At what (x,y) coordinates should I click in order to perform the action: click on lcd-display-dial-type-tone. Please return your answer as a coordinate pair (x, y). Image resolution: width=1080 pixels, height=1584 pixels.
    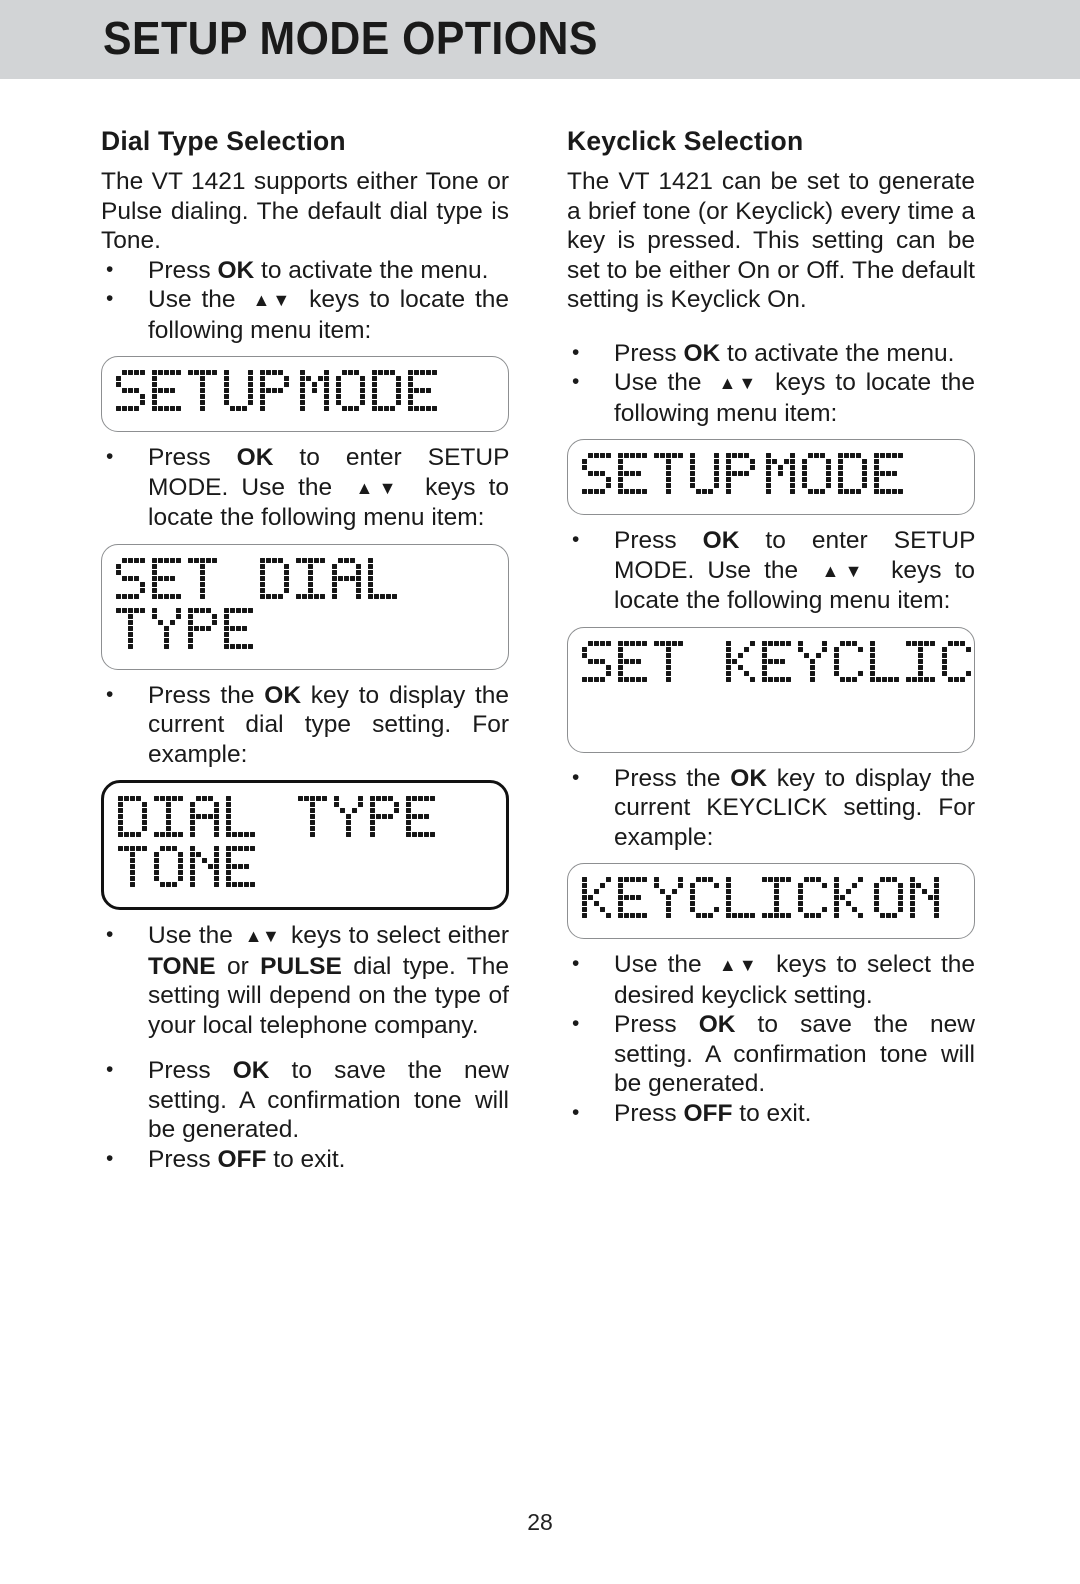
    Looking at the image, I should click on (305, 845).